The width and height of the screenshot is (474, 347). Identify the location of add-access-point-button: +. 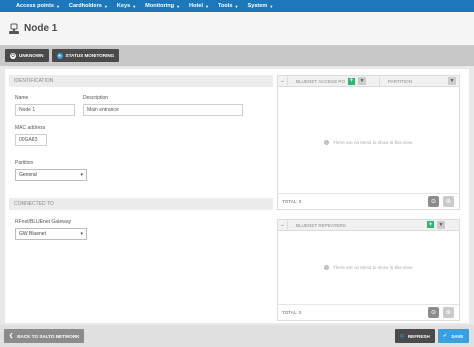
(351, 81).